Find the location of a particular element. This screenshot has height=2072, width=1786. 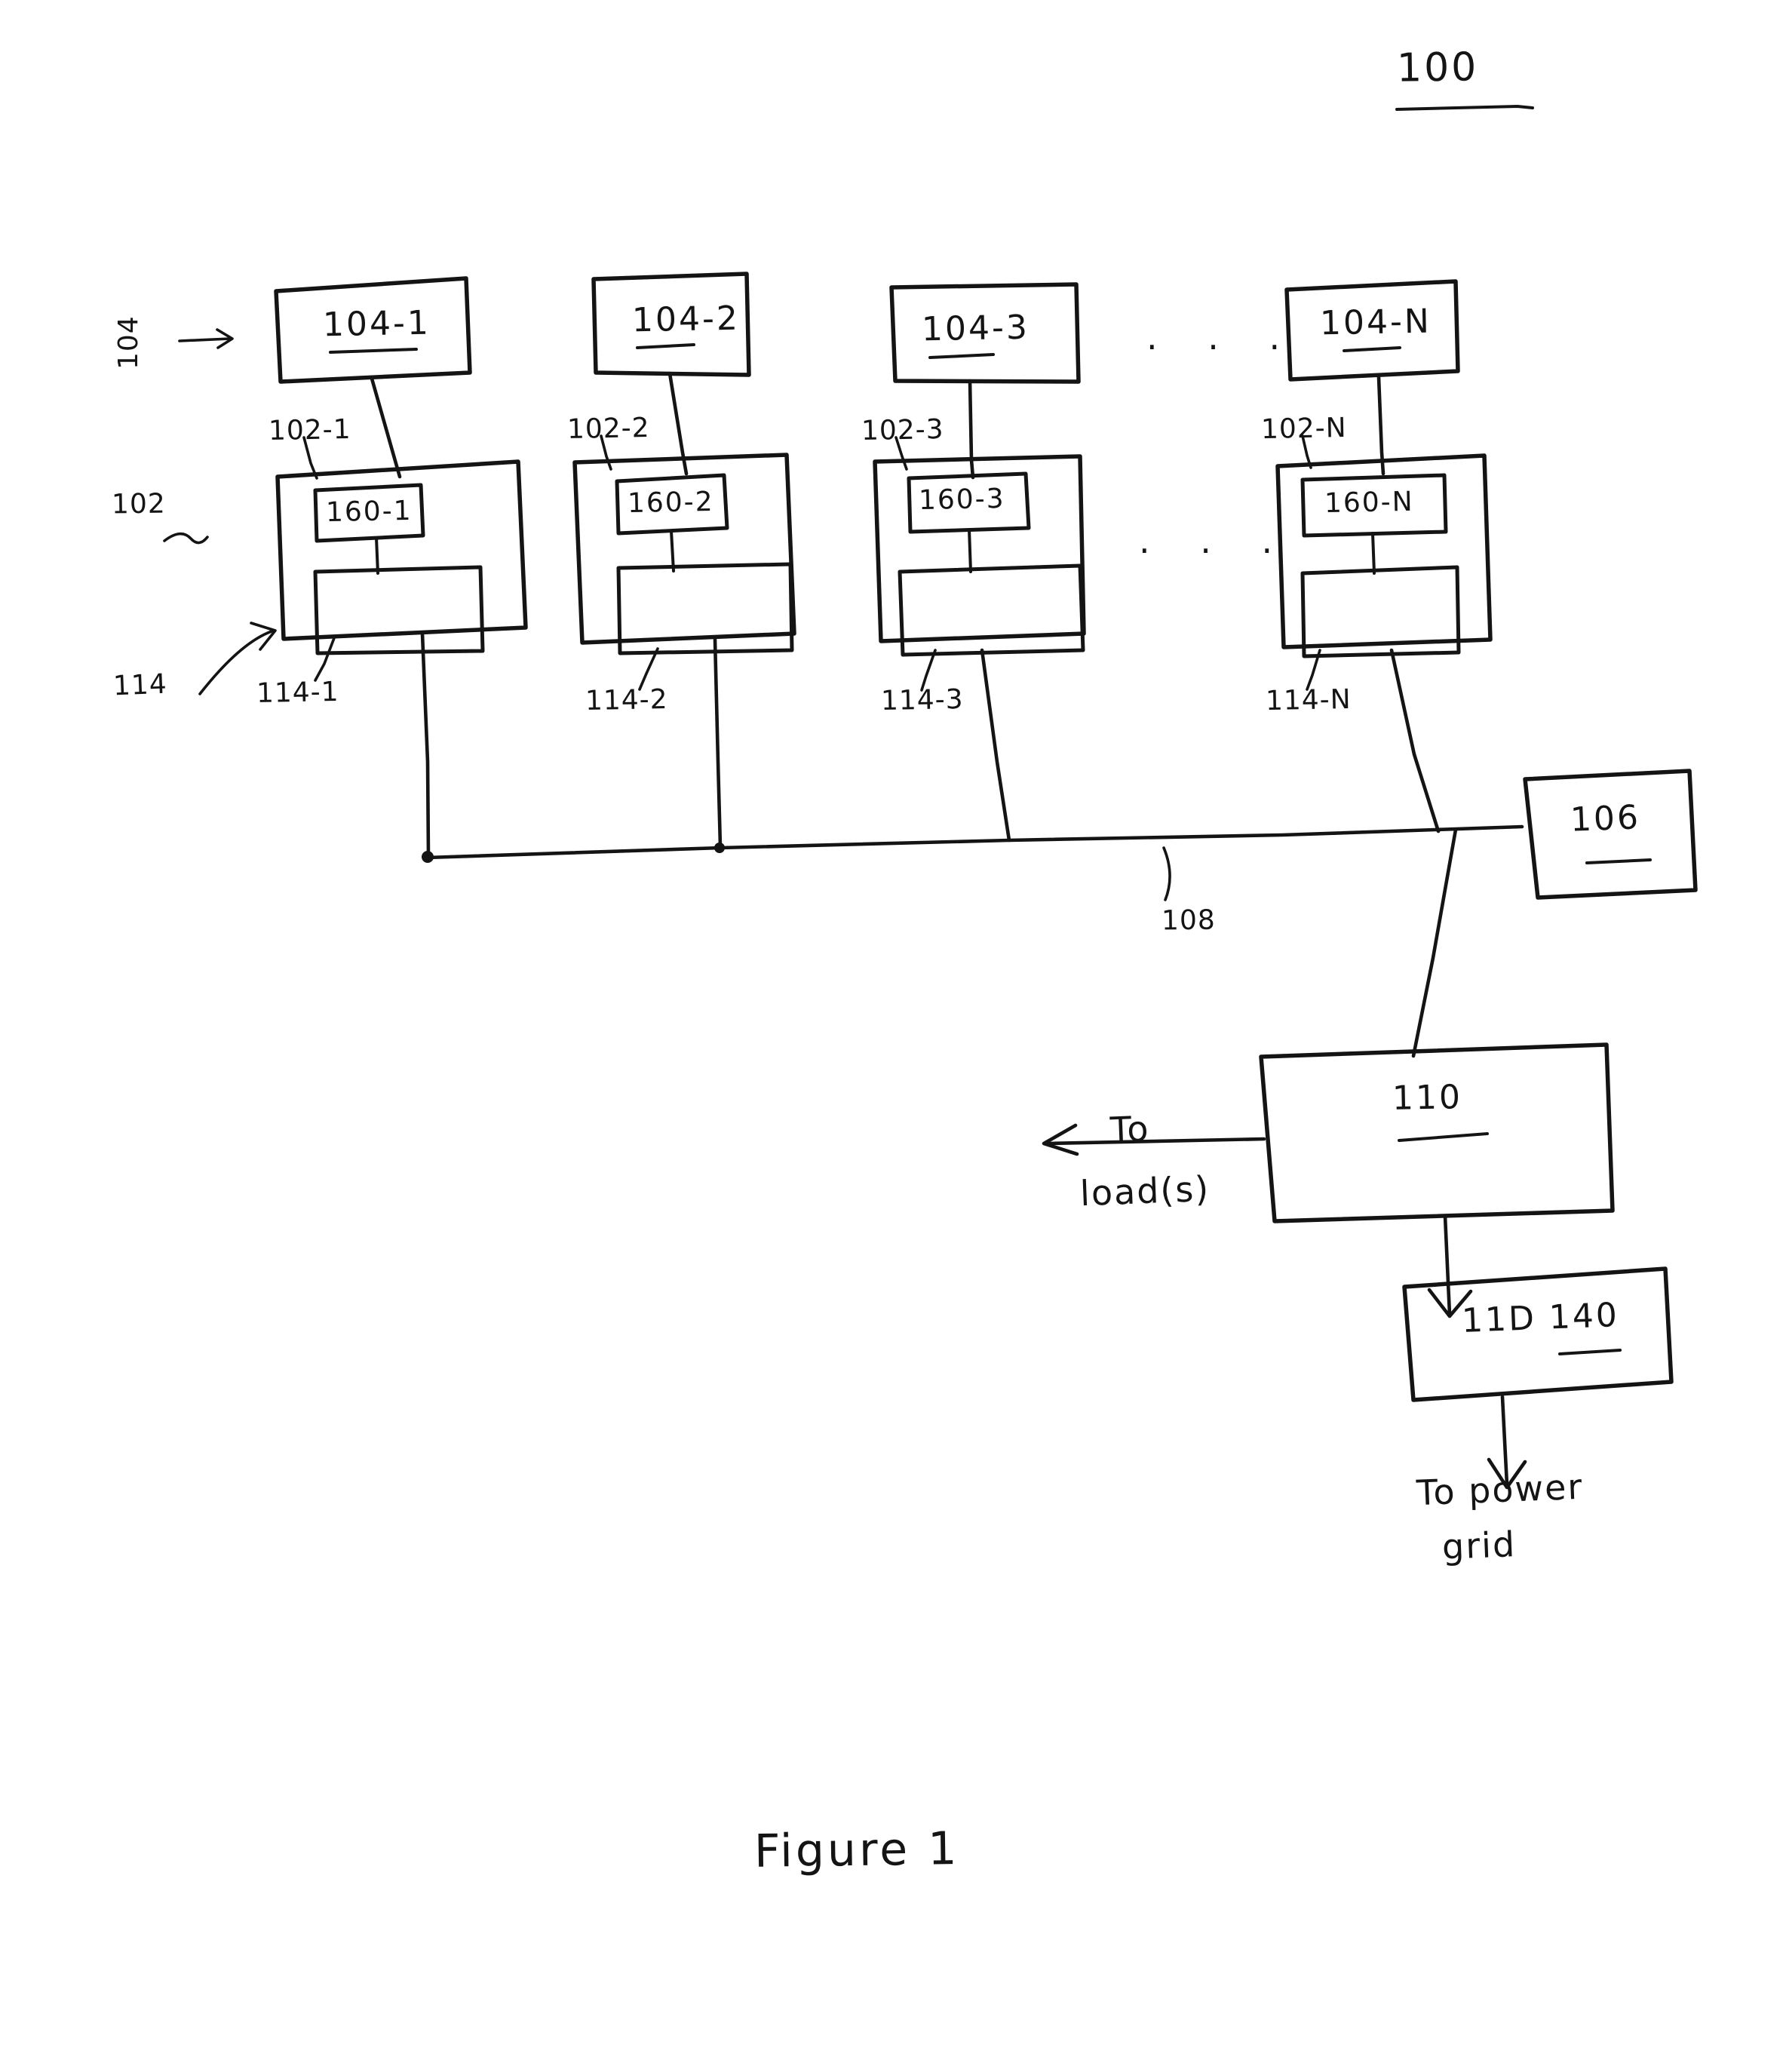

ref-label-102-1: 102-1 is located at coordinates (310, 430).